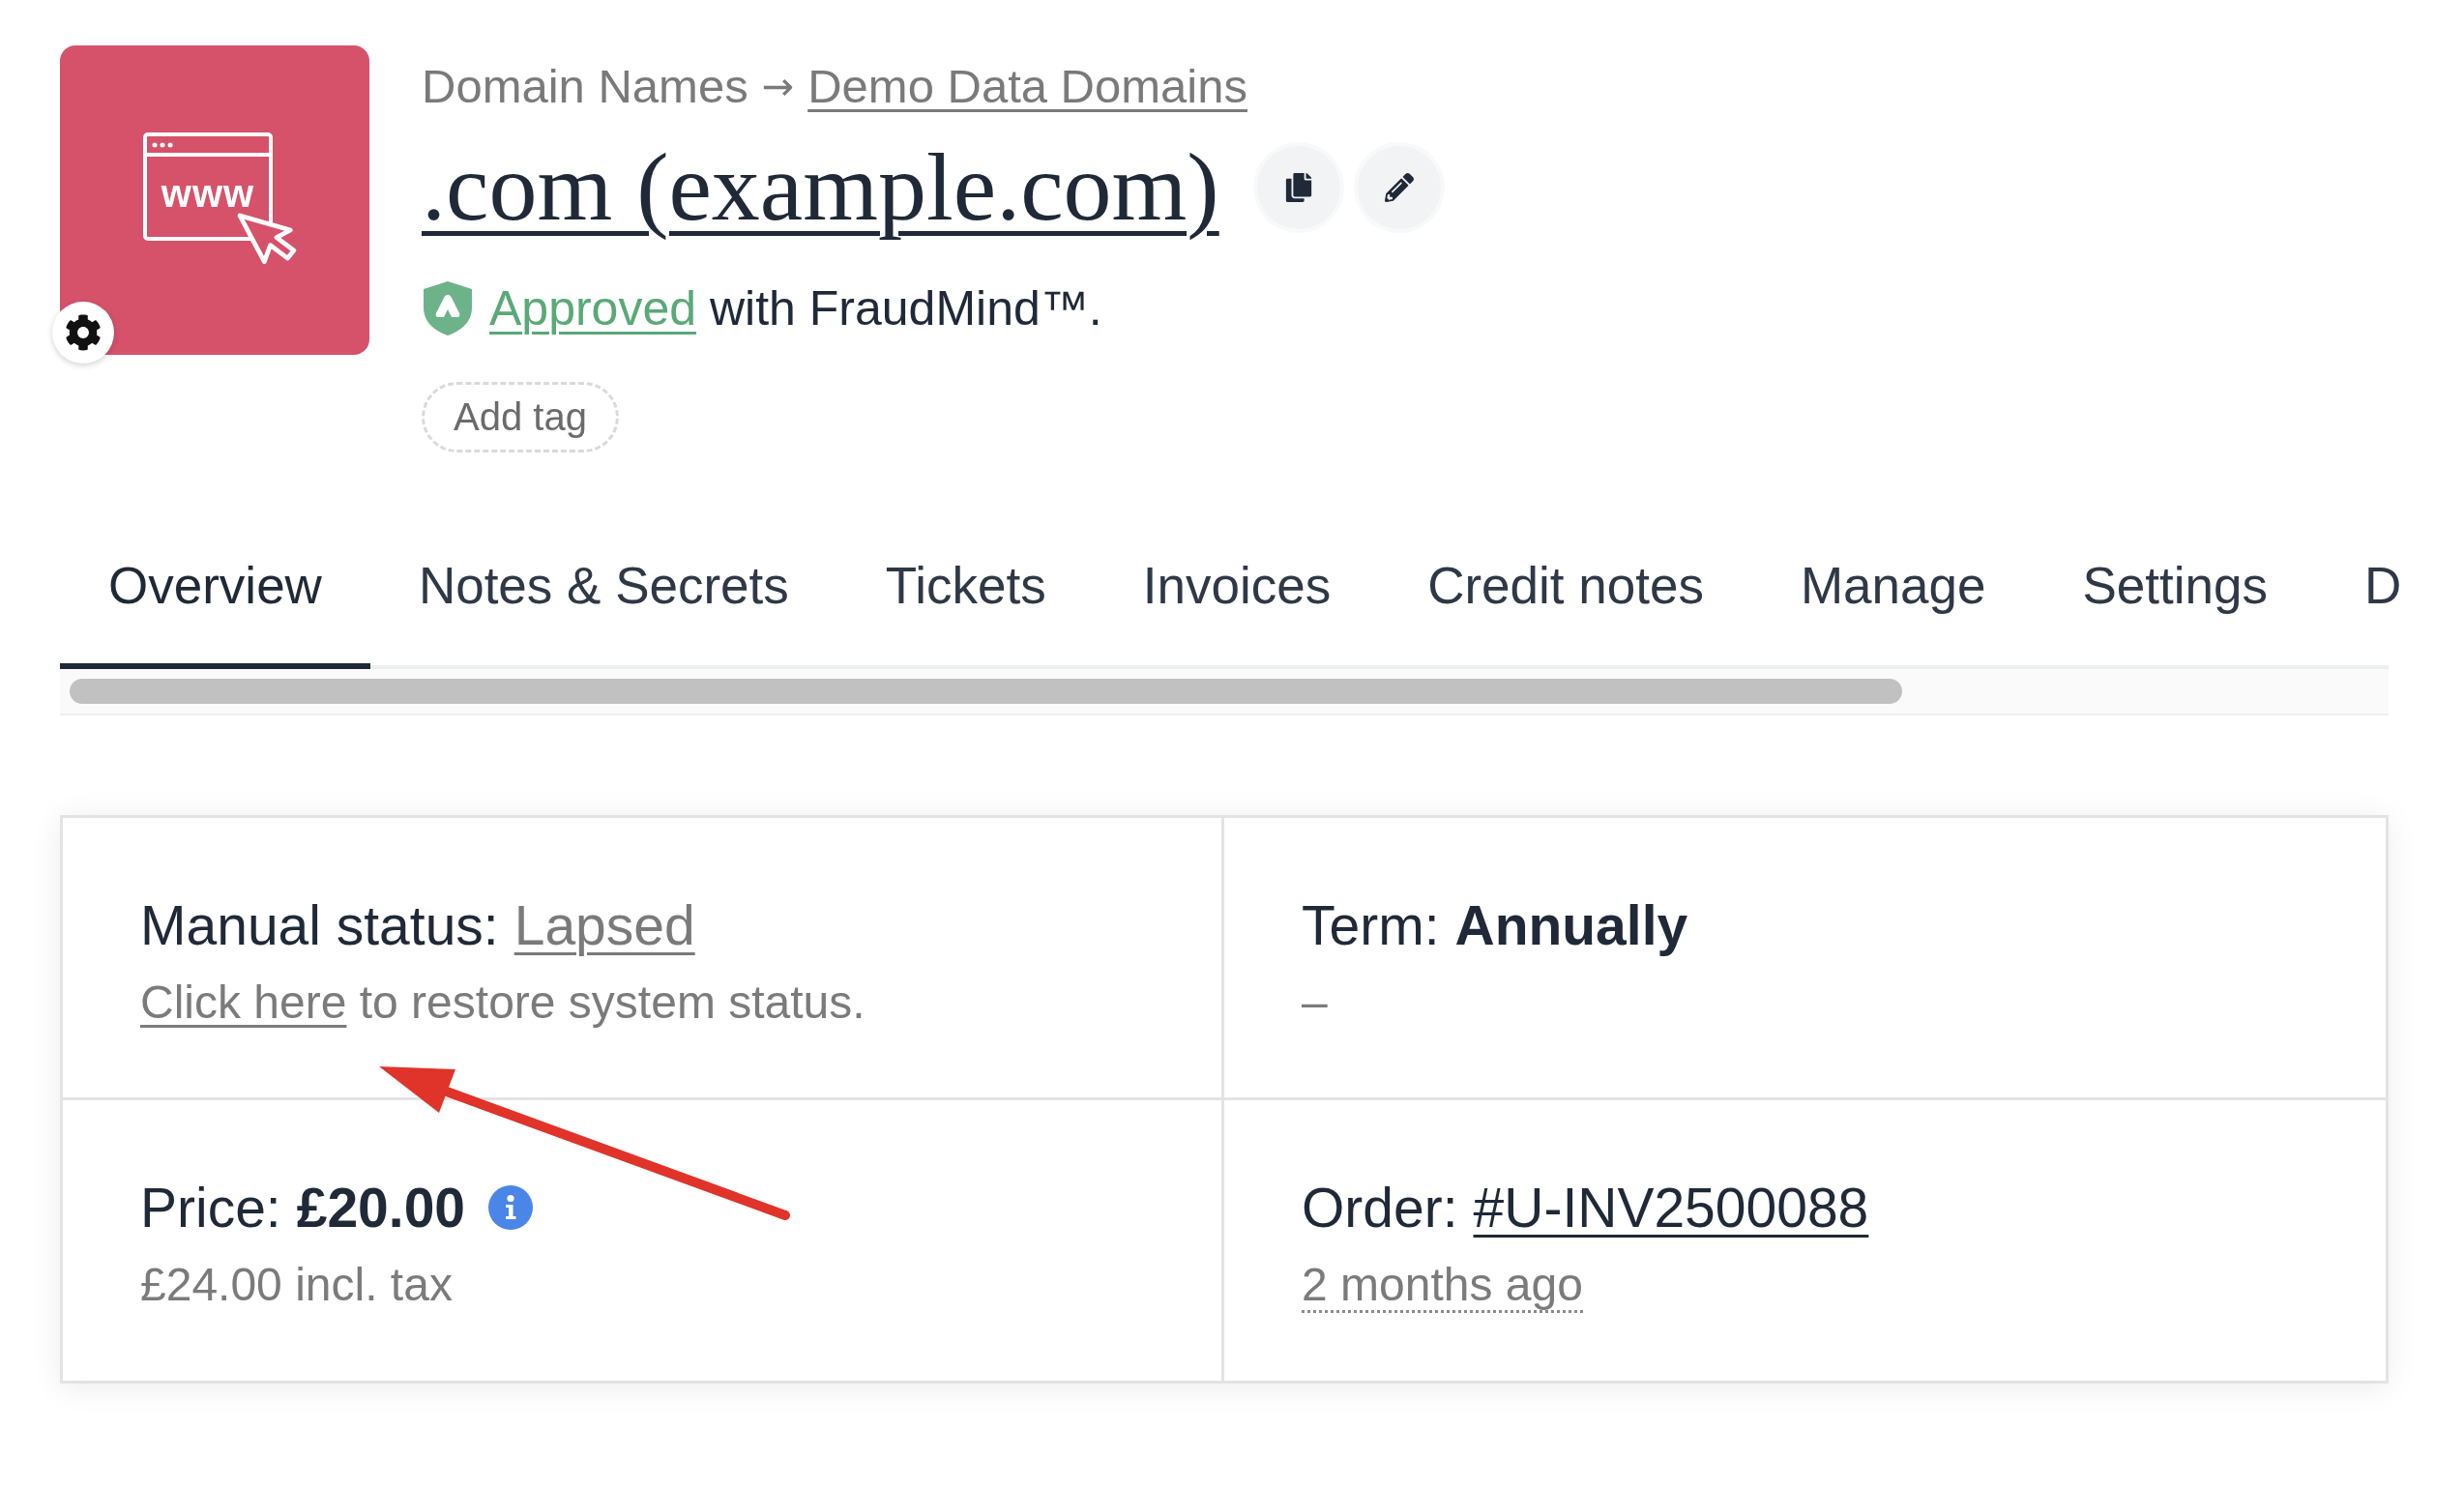 The width and height of the screenshot is (2464, 1487). I want to click on tab: Notes & Secrets, so click(603, 609).